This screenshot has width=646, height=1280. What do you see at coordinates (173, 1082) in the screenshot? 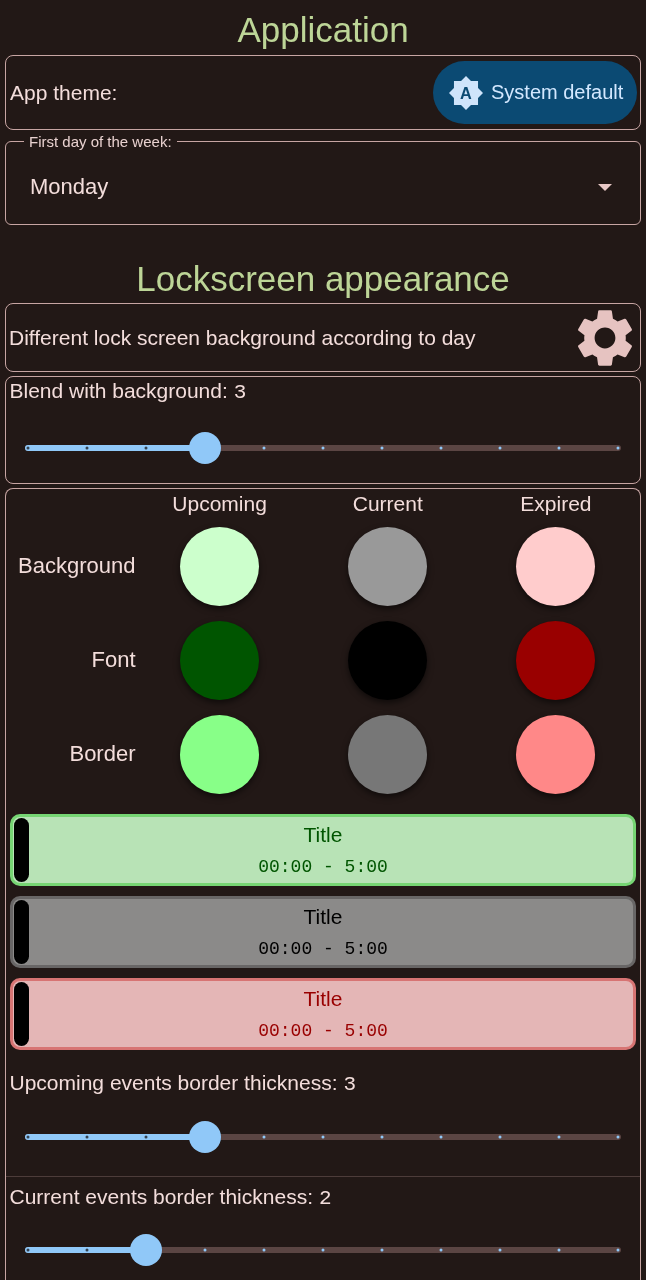
I see `slider-label: Upcoming events border thickness:` at bounding box center [173, 1082].